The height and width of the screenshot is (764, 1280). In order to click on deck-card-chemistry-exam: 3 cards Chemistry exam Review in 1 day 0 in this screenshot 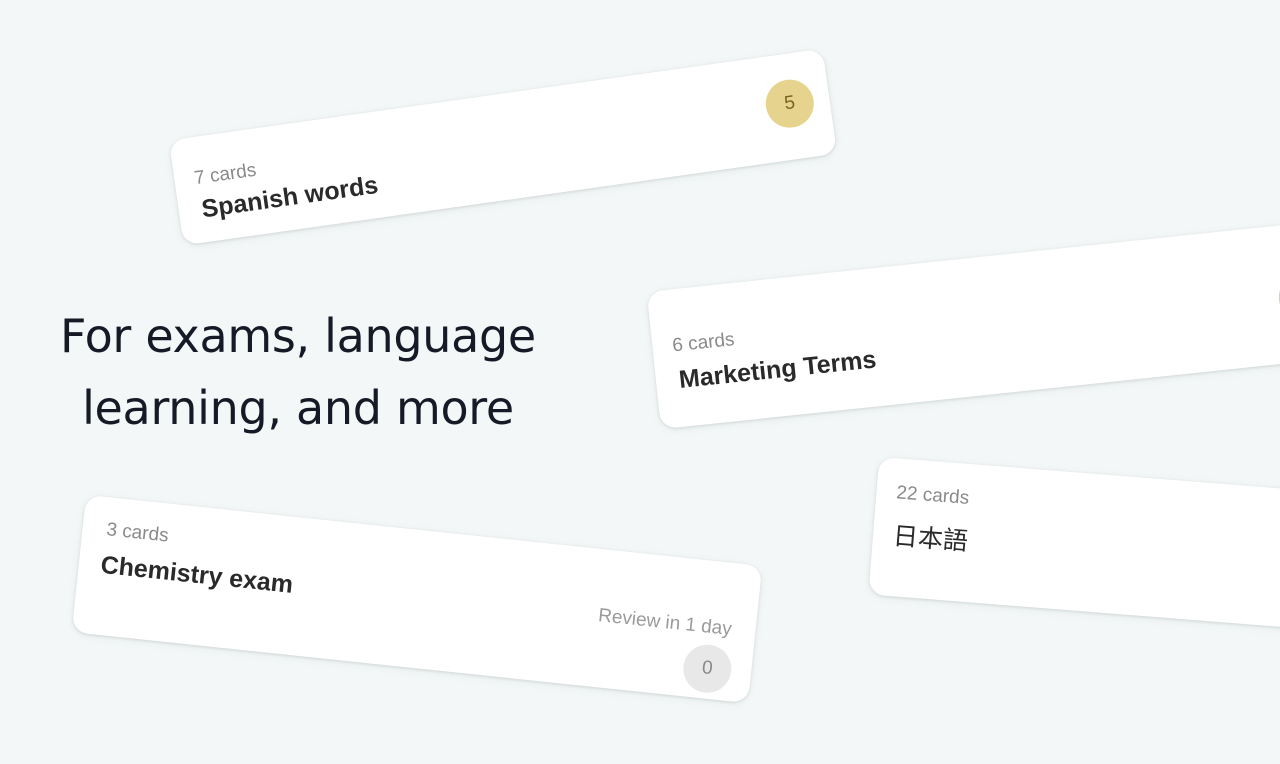, I will do `click(417, 599)`.